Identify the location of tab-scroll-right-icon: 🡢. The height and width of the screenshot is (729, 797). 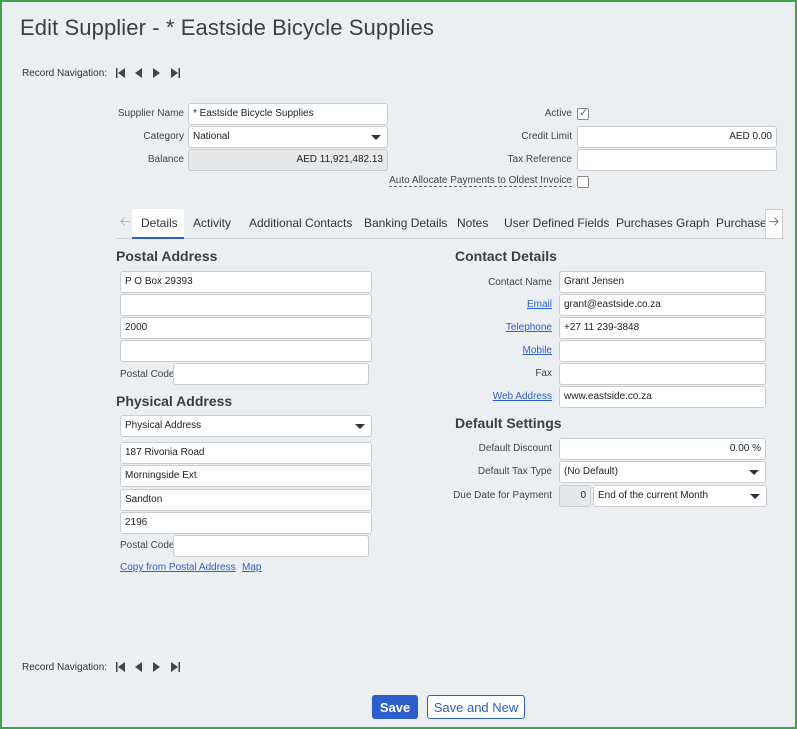
(774, 224).